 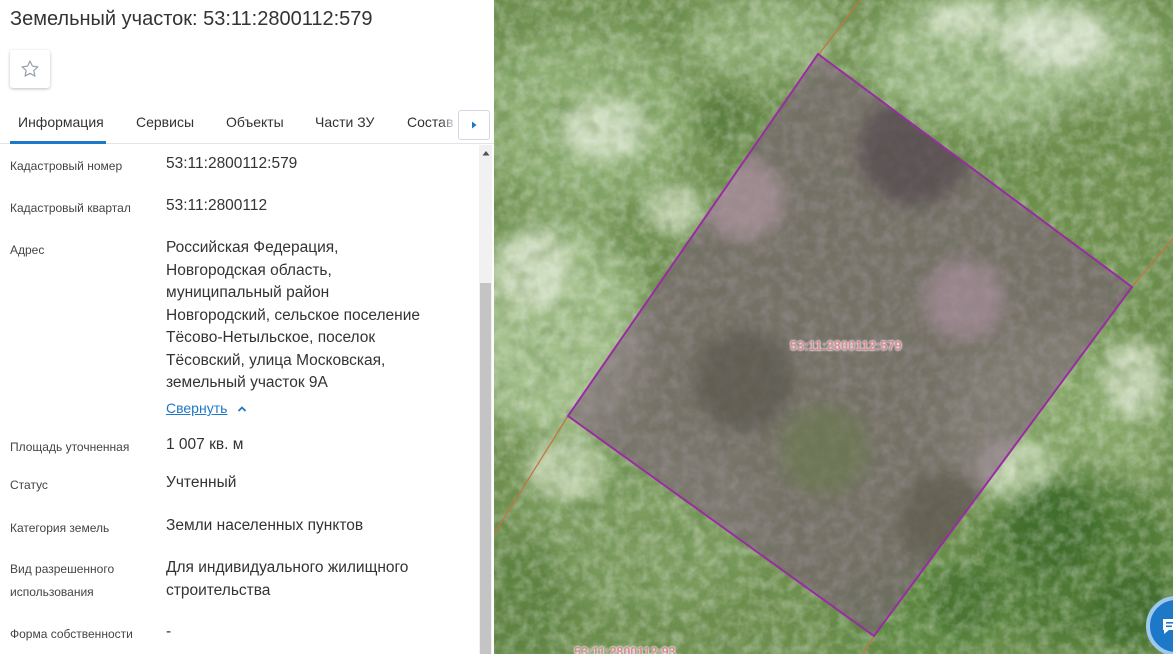 What do you see at coordinates (293, 315) in the screenshot?
I see `address-line: Новгородский, сельское поселение` at bounding box center [293, 315].